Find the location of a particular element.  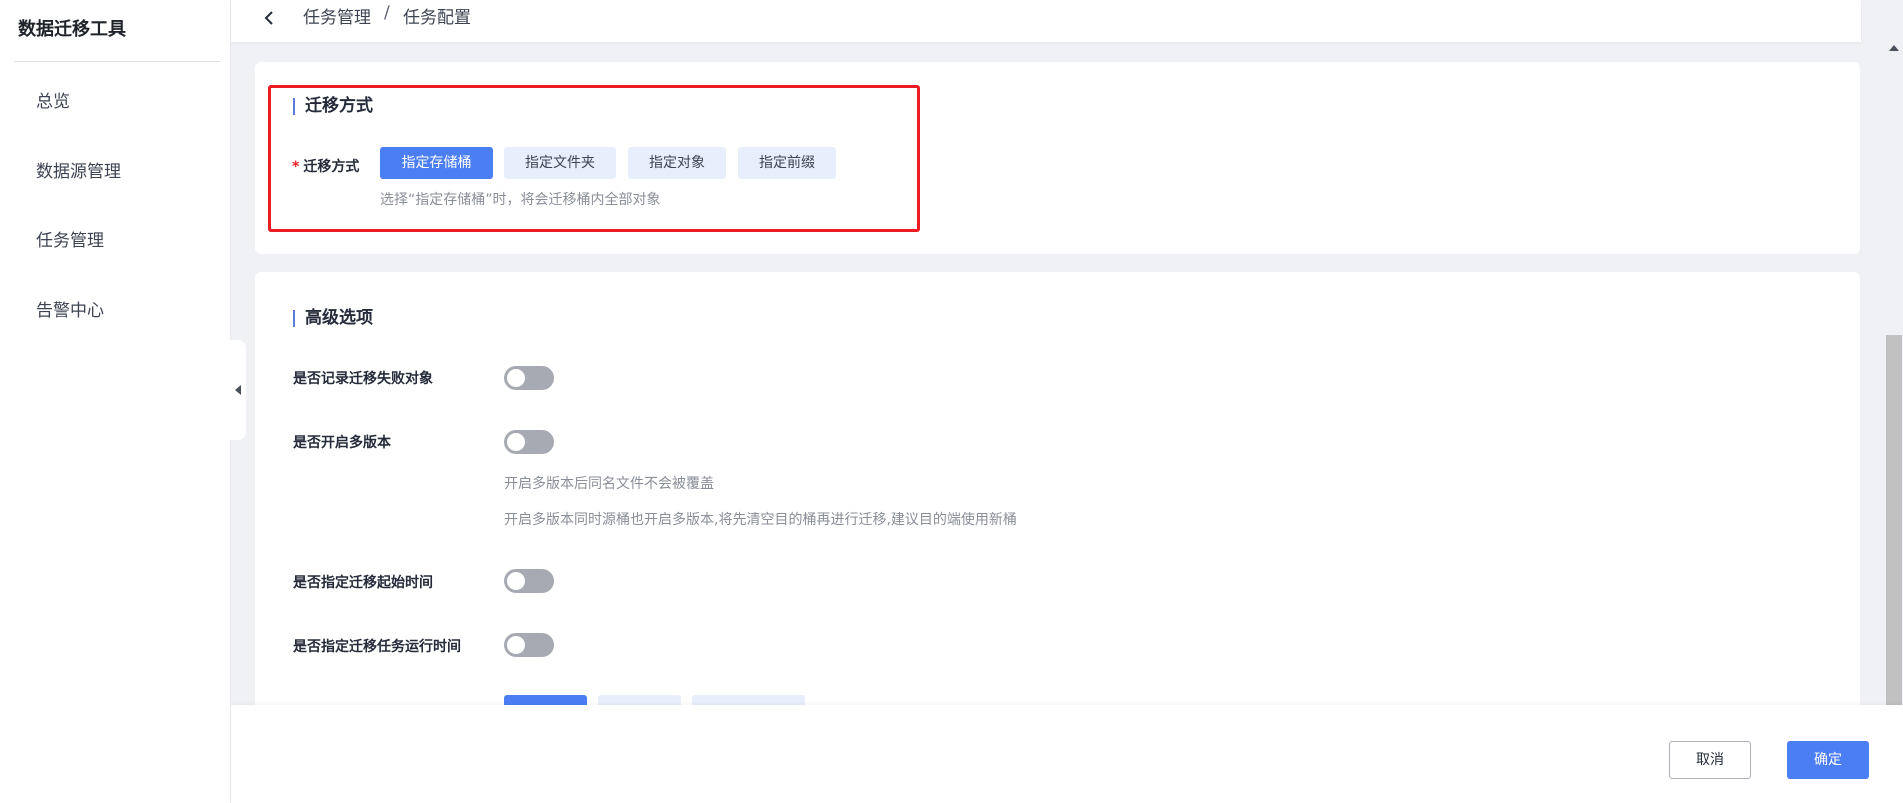

collapse-arrow-icon is located at coordinates (238, 390).